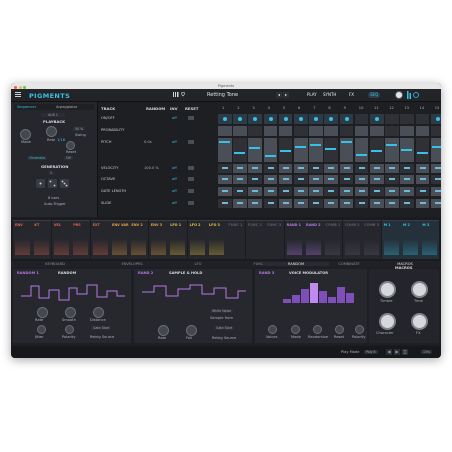 This screenshot has height=452, width=452. Describe the element at coordinates (53, 115) in the screenshot. I see `aux-selector: AUX 1` at that location.